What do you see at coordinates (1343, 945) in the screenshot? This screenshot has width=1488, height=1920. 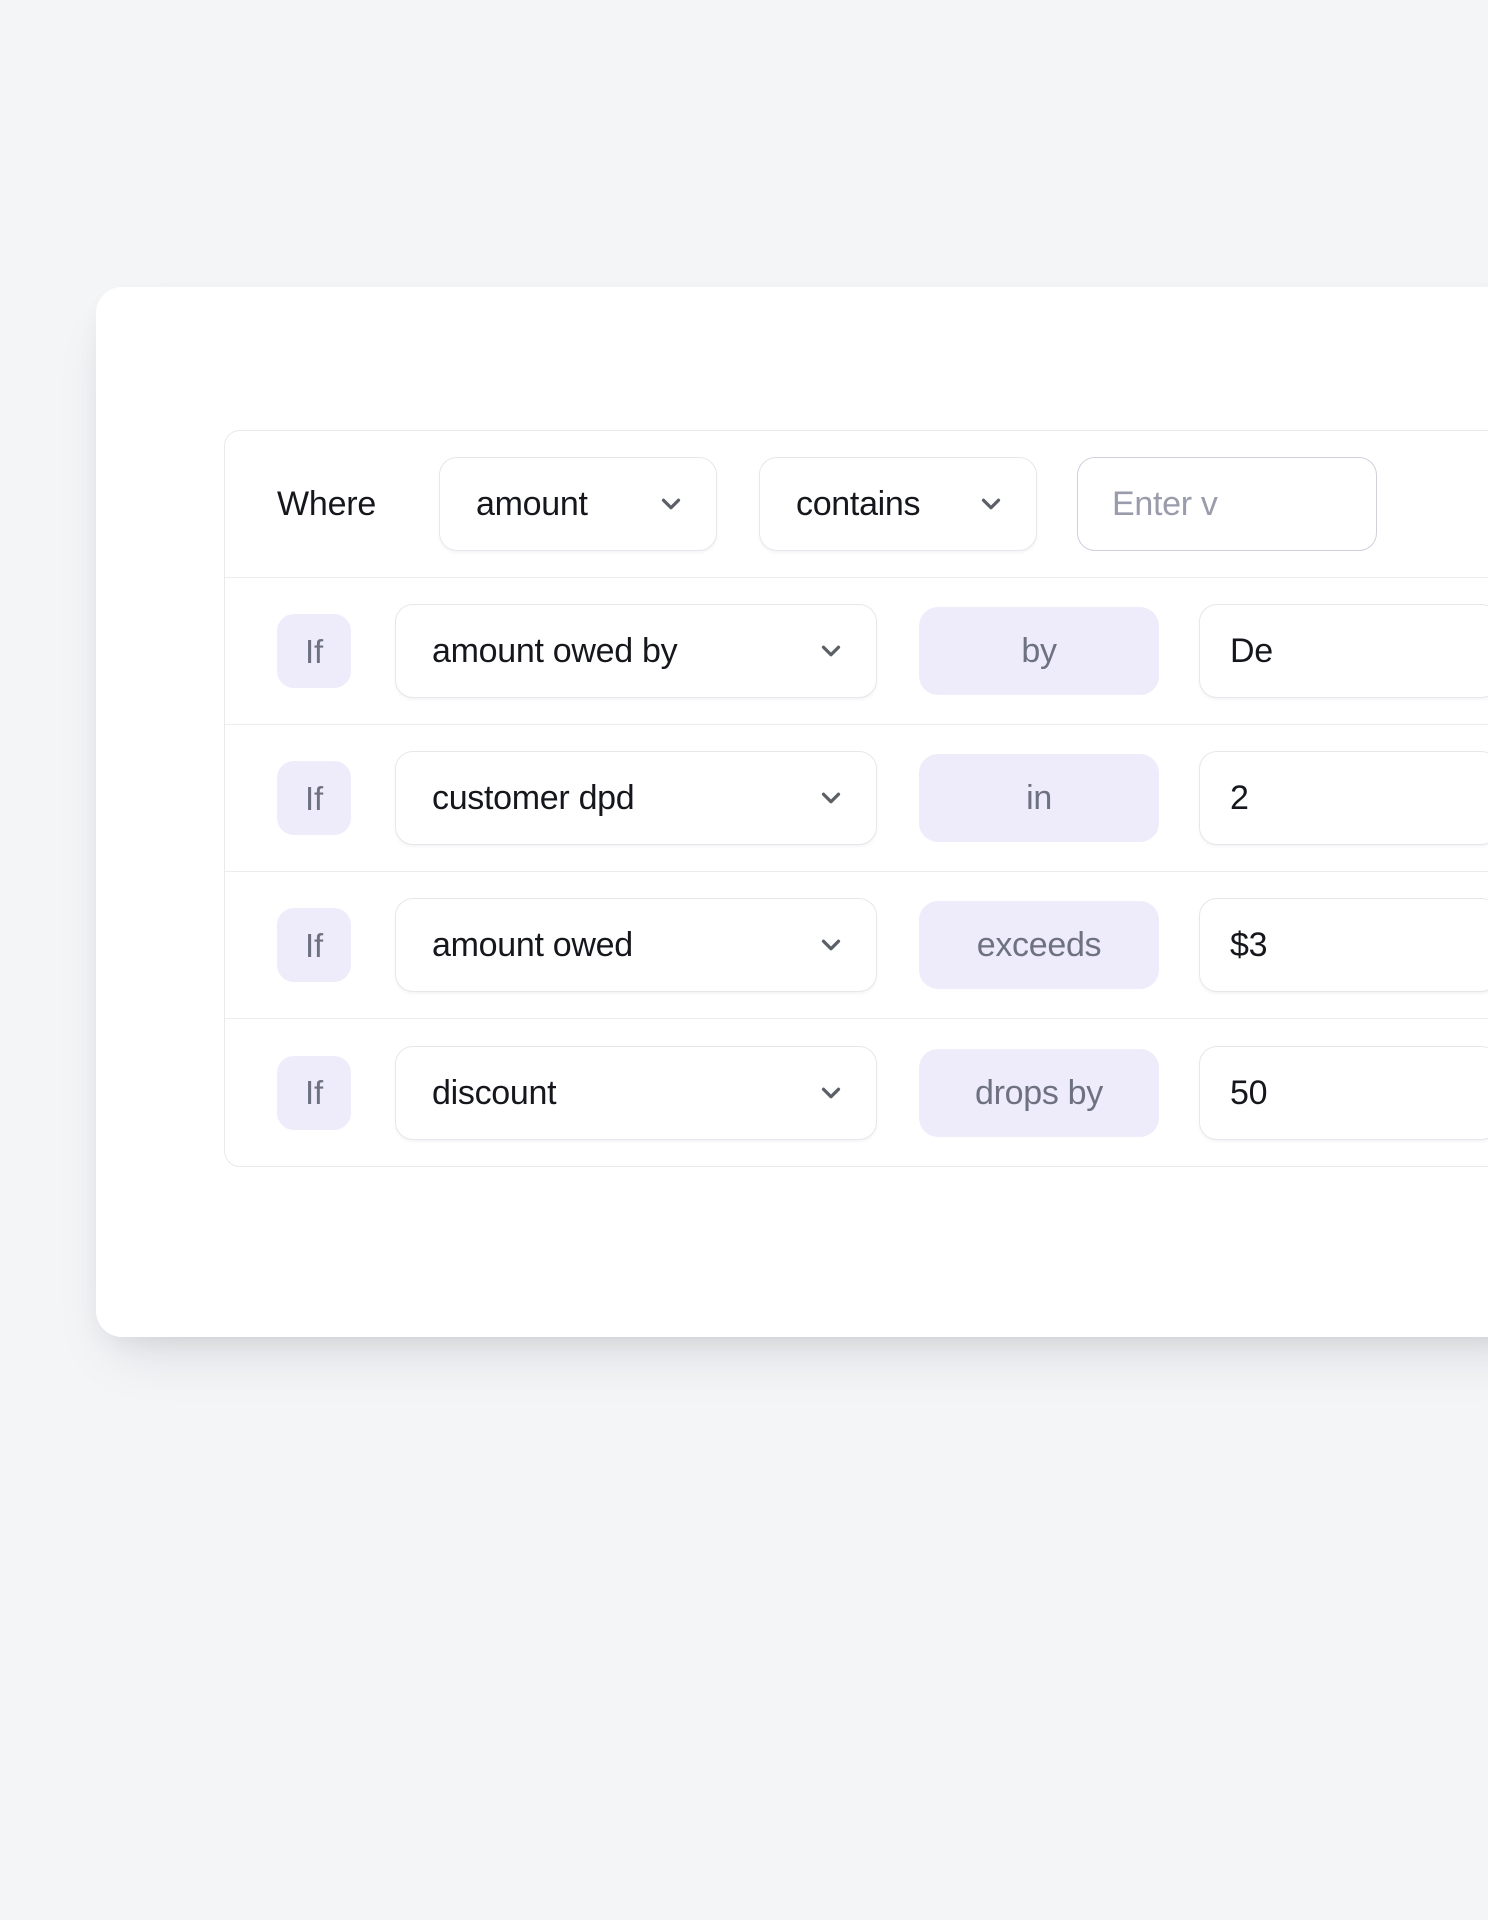 I see `value-box: $3` at bounding box center [1343, 945].